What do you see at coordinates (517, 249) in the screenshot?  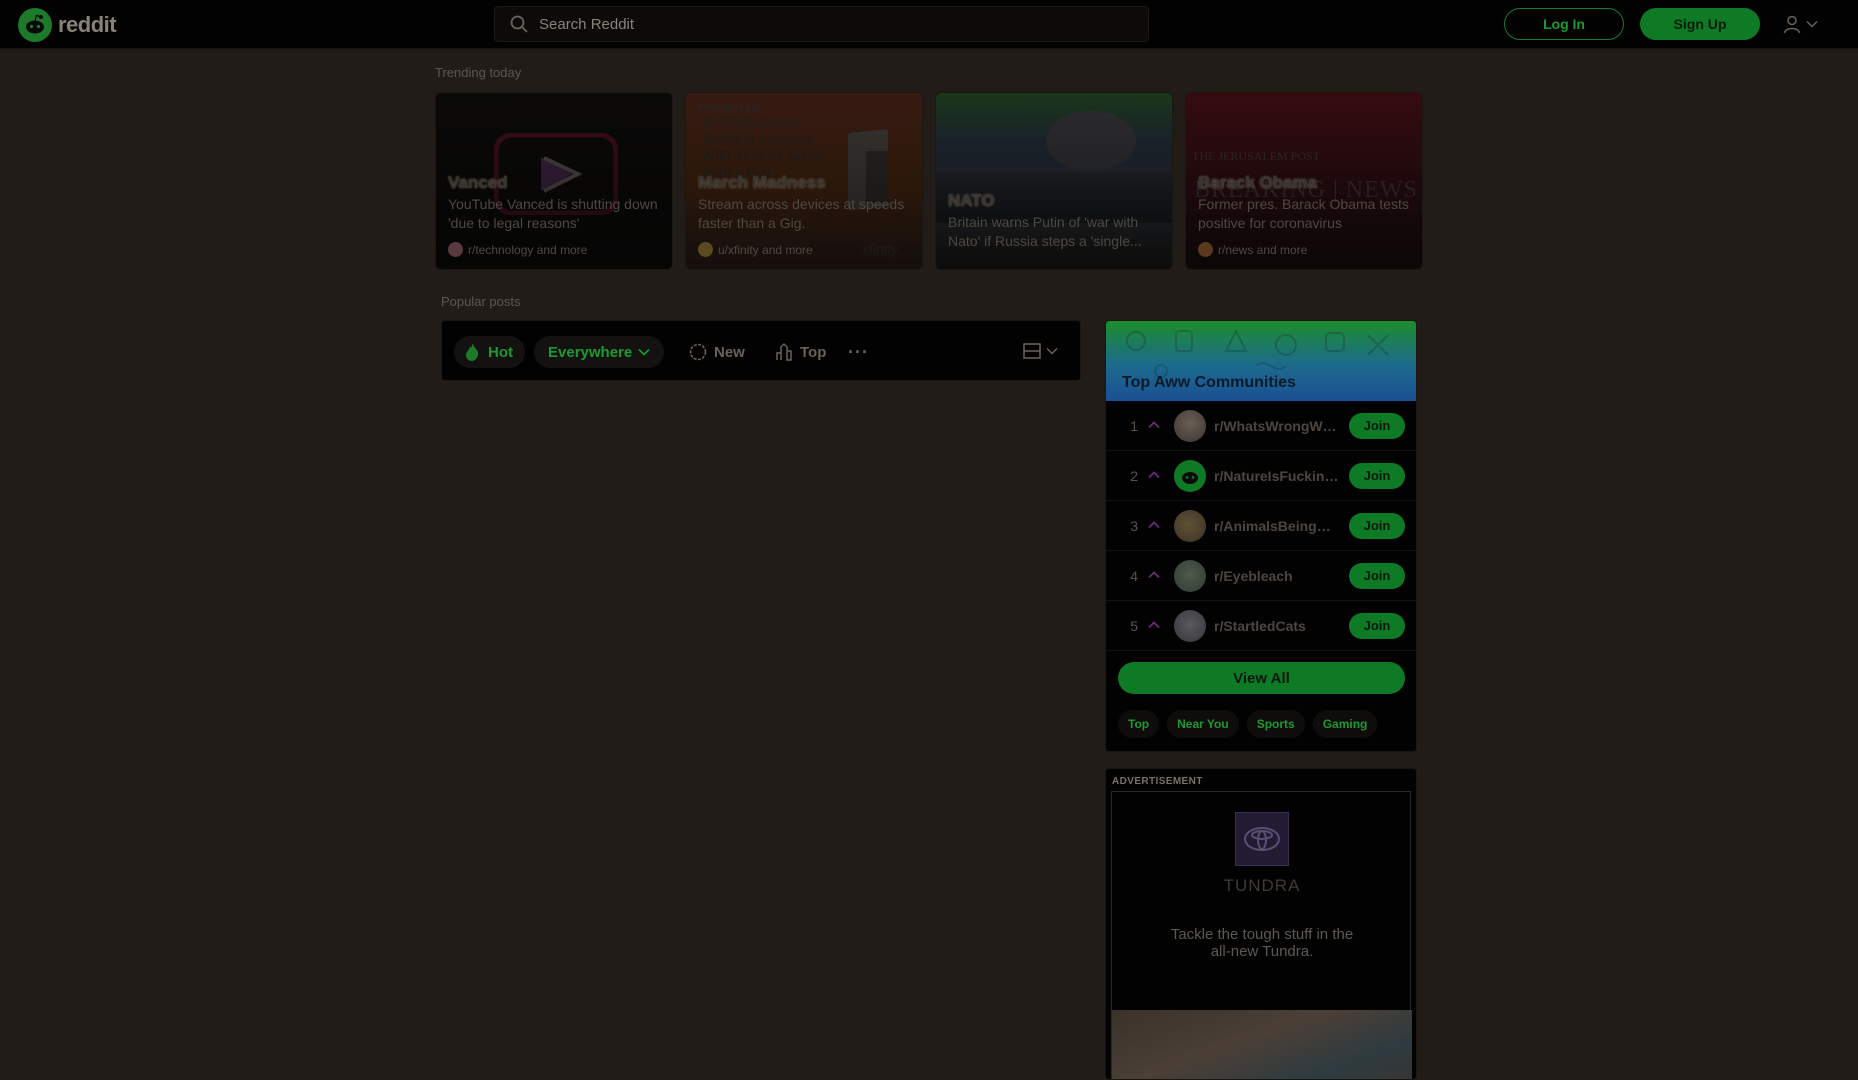 I see `trending-subreddit: r/technology and more` at bounding box center [517, 249].